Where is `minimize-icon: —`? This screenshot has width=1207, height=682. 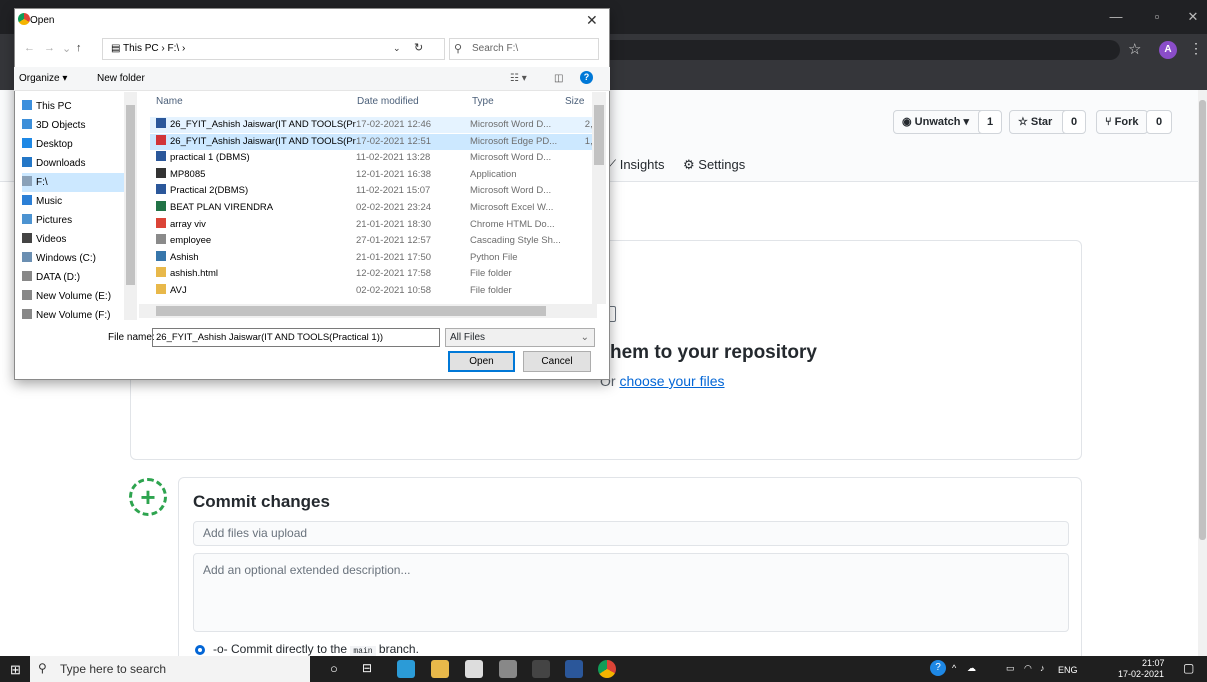
minimize-icon: — is located at coordinates (1116, 17).